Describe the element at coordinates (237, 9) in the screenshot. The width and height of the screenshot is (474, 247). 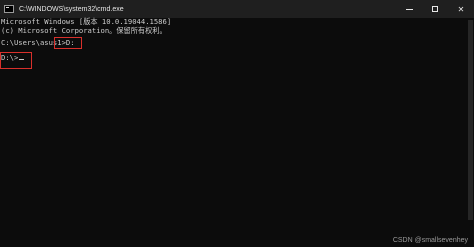
I see `title-bar: C:\WINDOWS\system32\cmd.exe ✕` at that location.